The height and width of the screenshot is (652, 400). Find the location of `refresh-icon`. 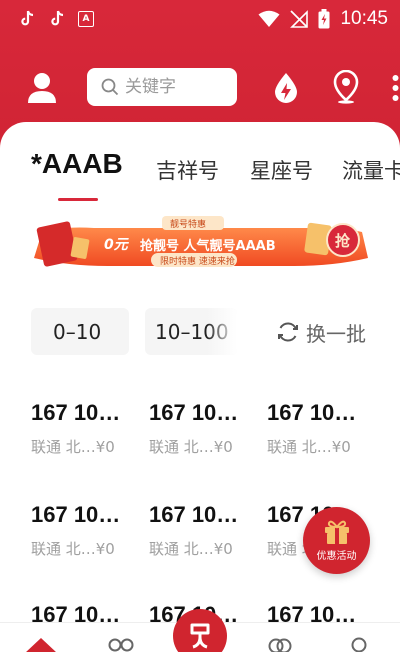

refresh-icon is located at coordinates (288, 332).